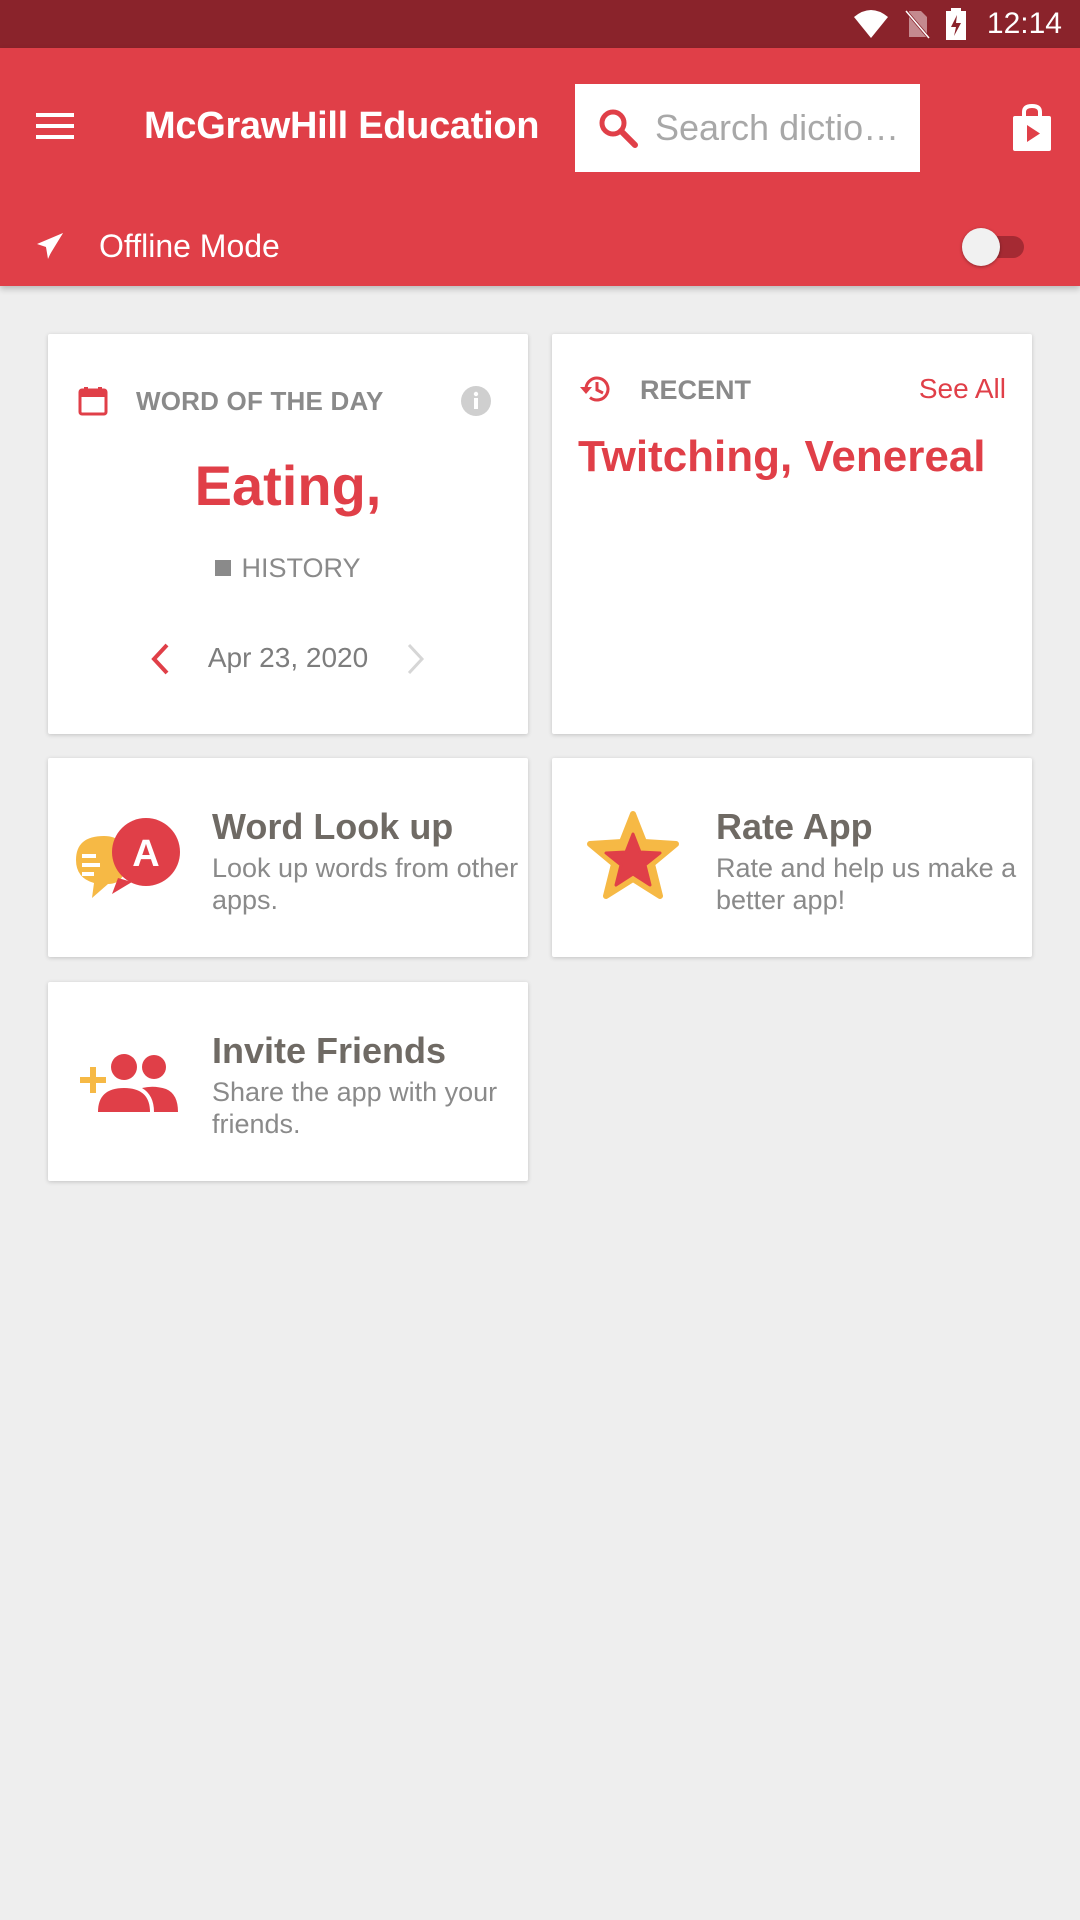 This screenshot has width=1080, height=1920. I want to click on offline-mode-label: Offline Mode, so click(189, 246).